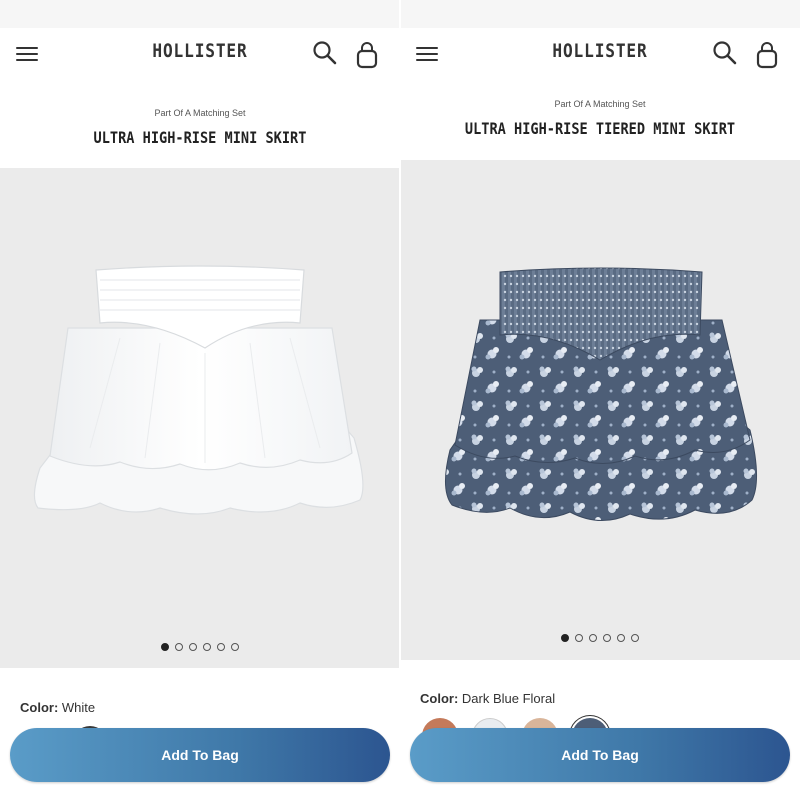  Describe the element at coordinates (200, 137) in the screenshot. I see `product-title: ULTRA HIGH-RISE MINI SKIRT` at that location.